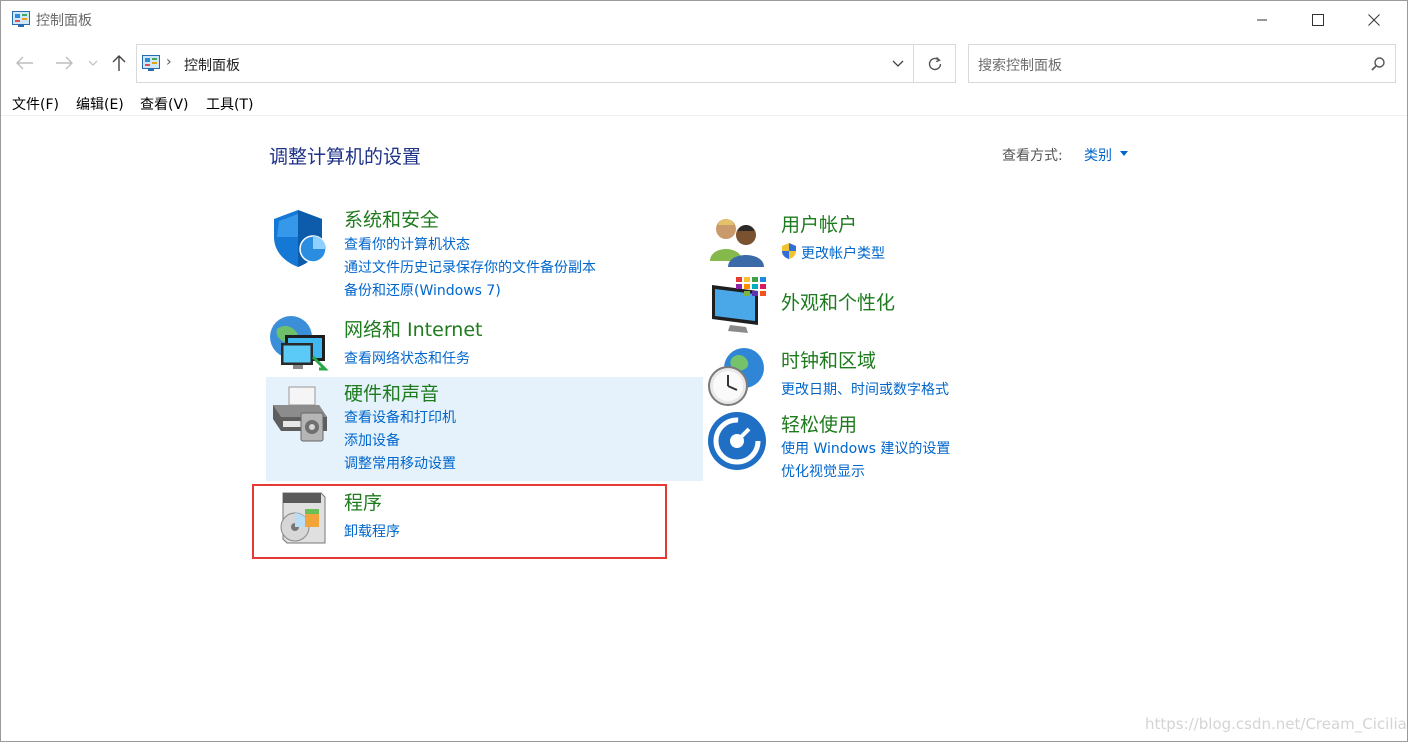 This screenshot has height=742, width=1408. I want to click on breadcrumb-control-panel: 控制面板, so click(212, 65).